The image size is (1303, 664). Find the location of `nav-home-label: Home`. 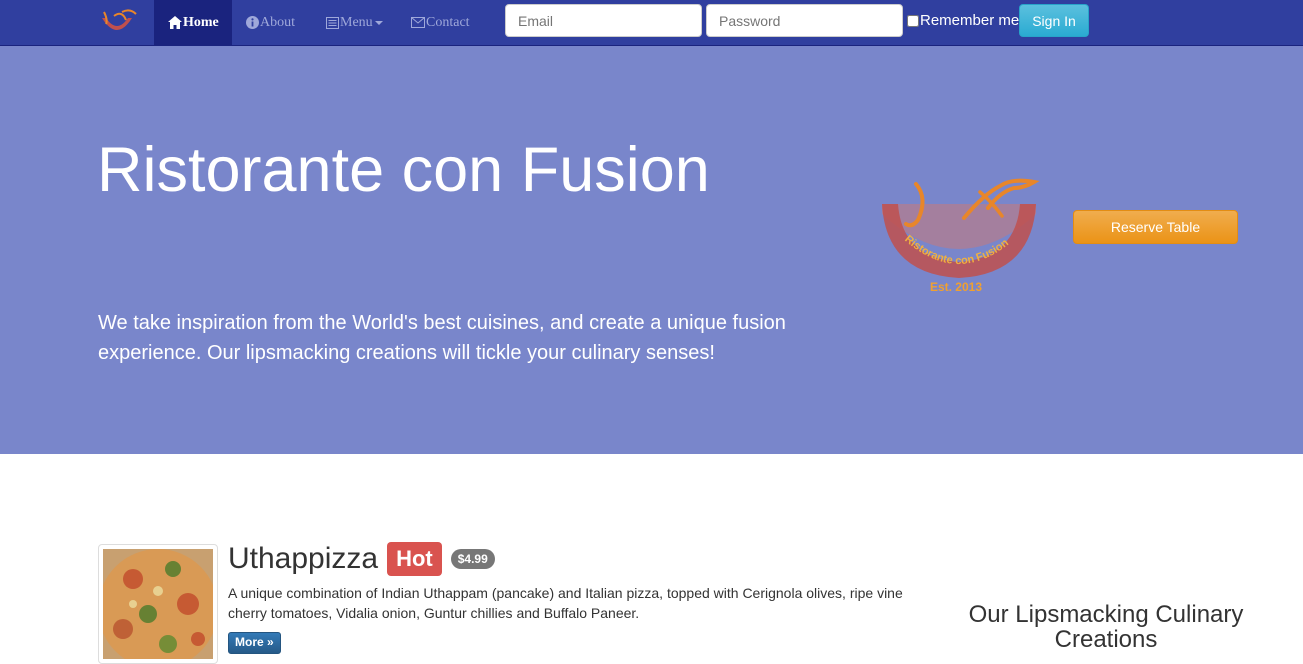

nav-home-label: Home is located at coordinates (201, 22).